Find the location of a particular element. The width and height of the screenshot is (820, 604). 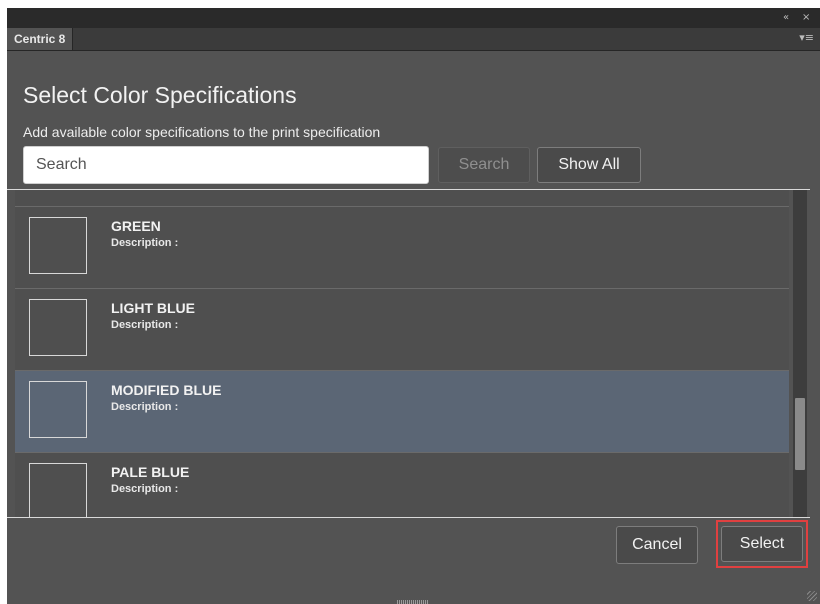

close-icon: × is located at coordinates (806, 18).